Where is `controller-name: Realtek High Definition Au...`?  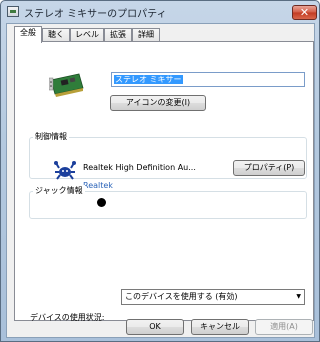 controller-name: Realtek High Definition Au... is located at coordinates (139, 167).